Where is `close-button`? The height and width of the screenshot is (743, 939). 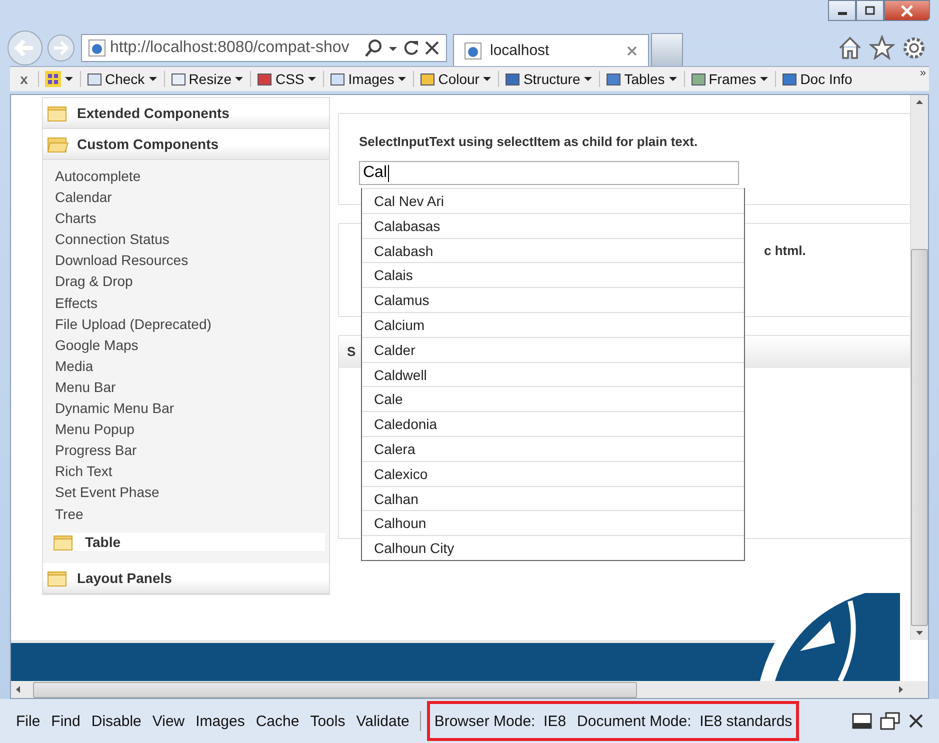
close-button is located at coordinates (907, 10).